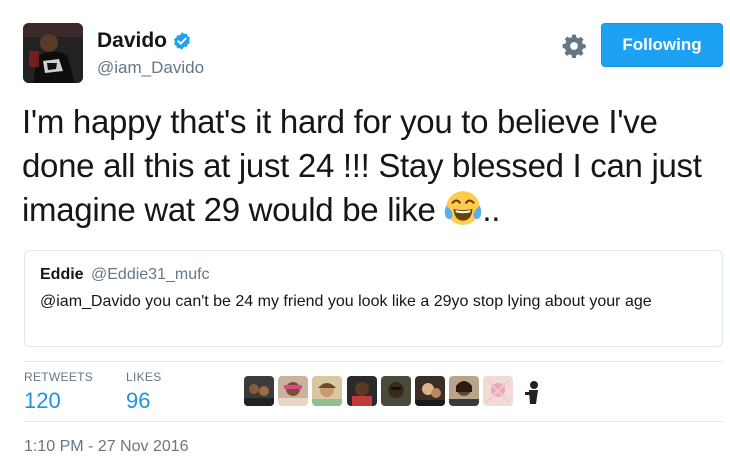 Image resolution: width=730 pixels, height=461 pixels. Describe the element at coordinates (463, 208) in the screenshot. I see `tears-of-joy-emoji-icon` at that location.